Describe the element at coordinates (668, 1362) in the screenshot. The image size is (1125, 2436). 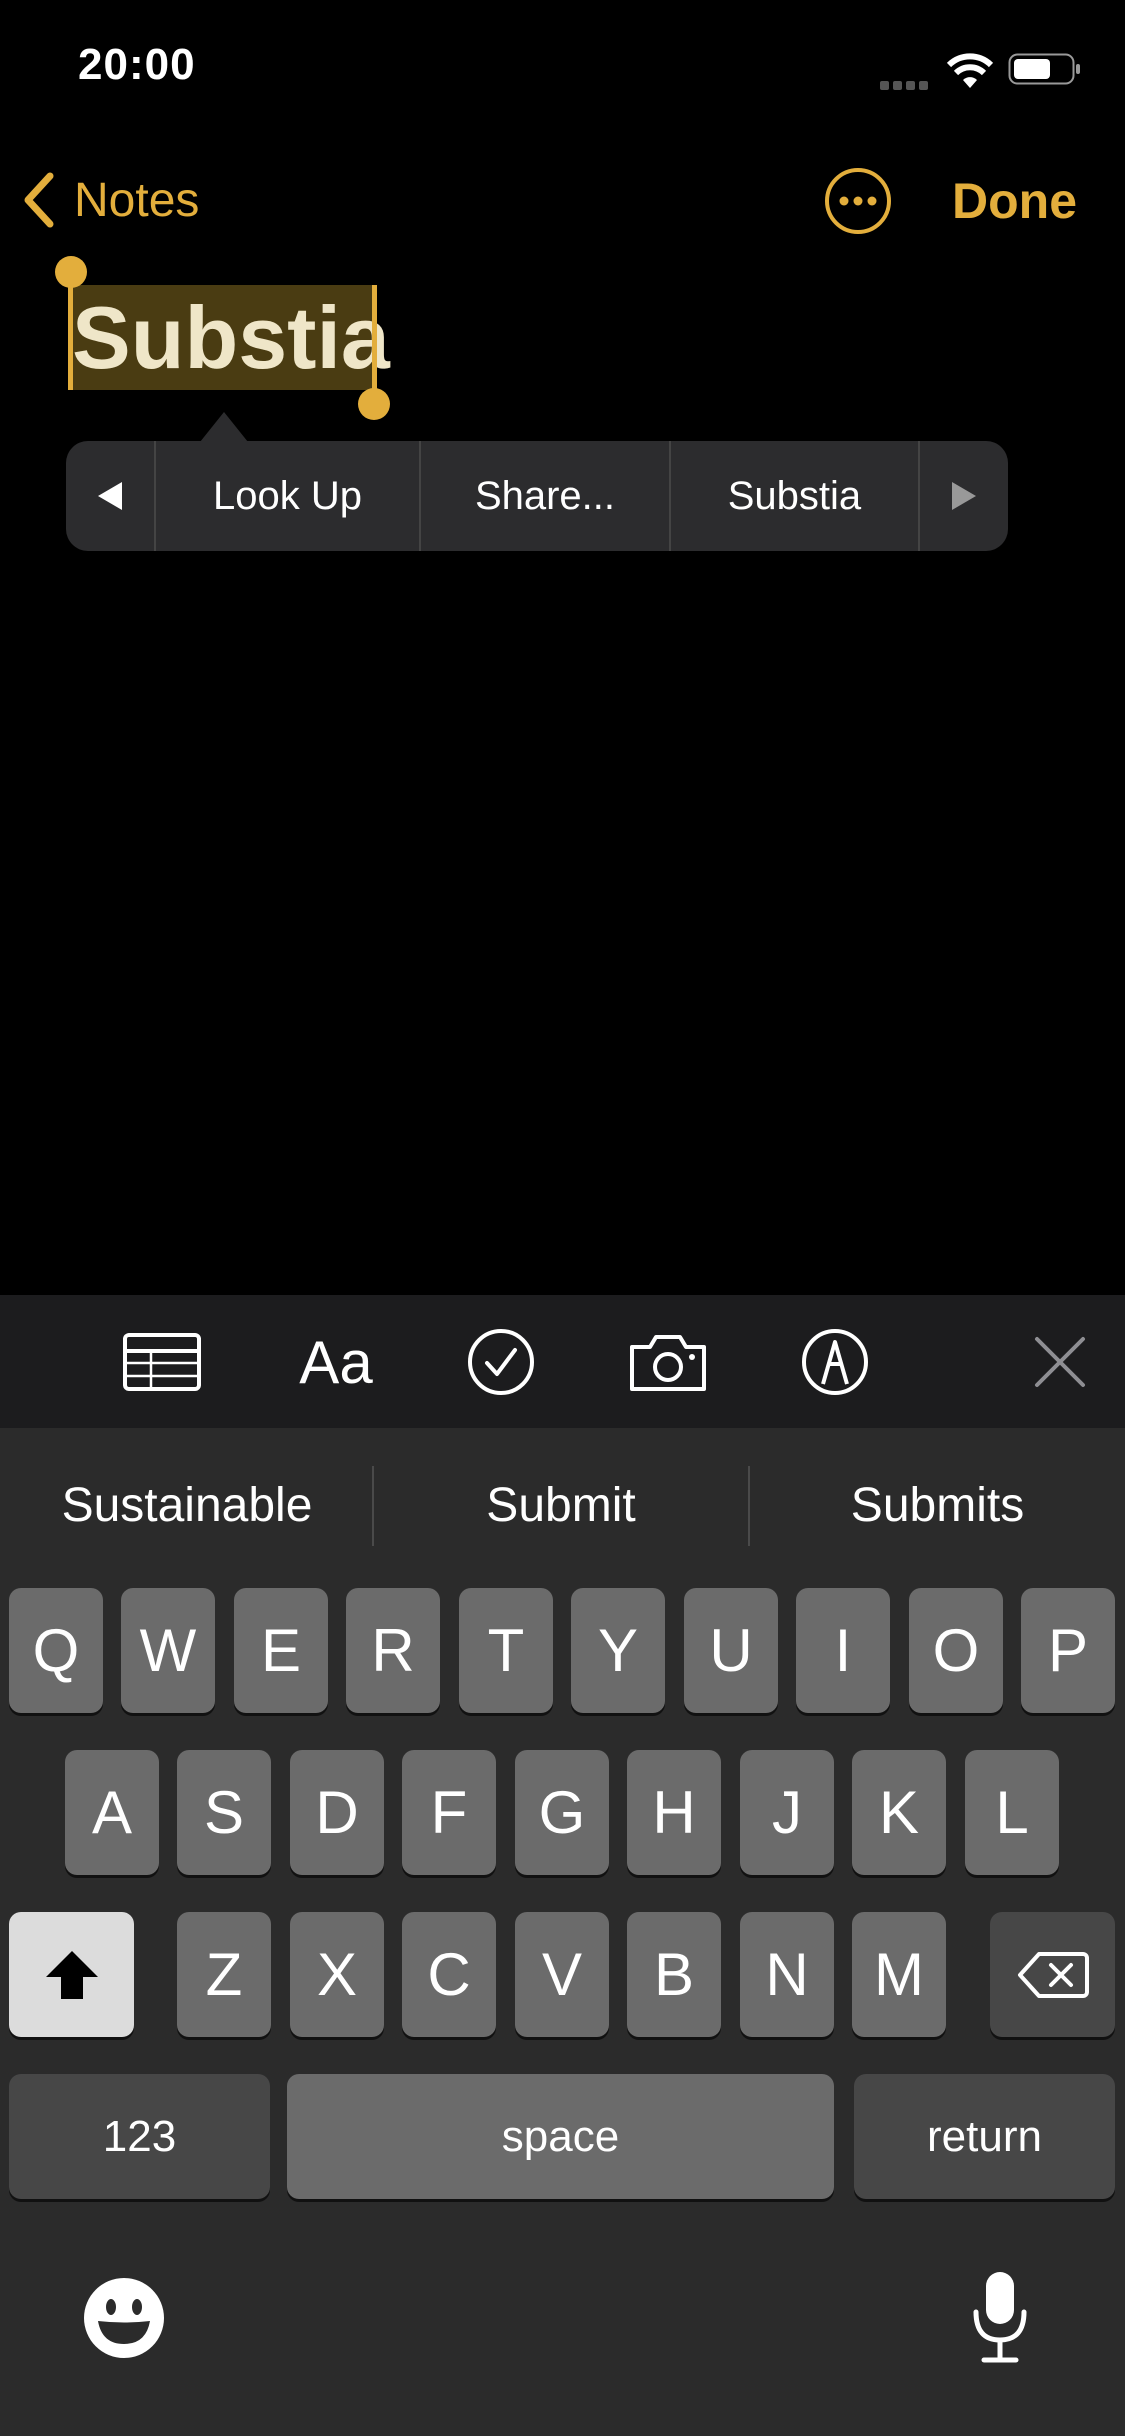
I see `camera-icon` at that location.